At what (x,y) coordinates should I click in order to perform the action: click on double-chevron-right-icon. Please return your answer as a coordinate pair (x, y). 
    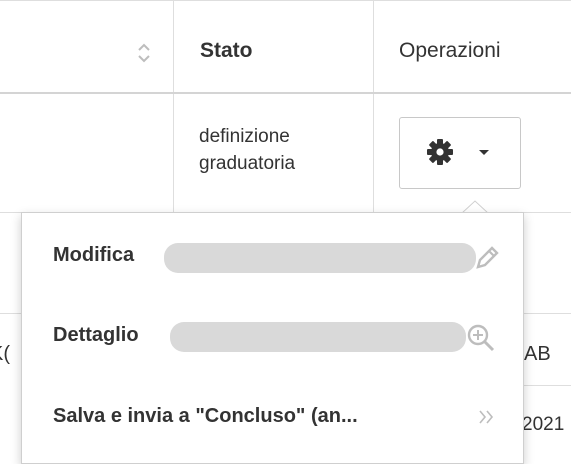
    Looking at the image, I should click on (486, 417).